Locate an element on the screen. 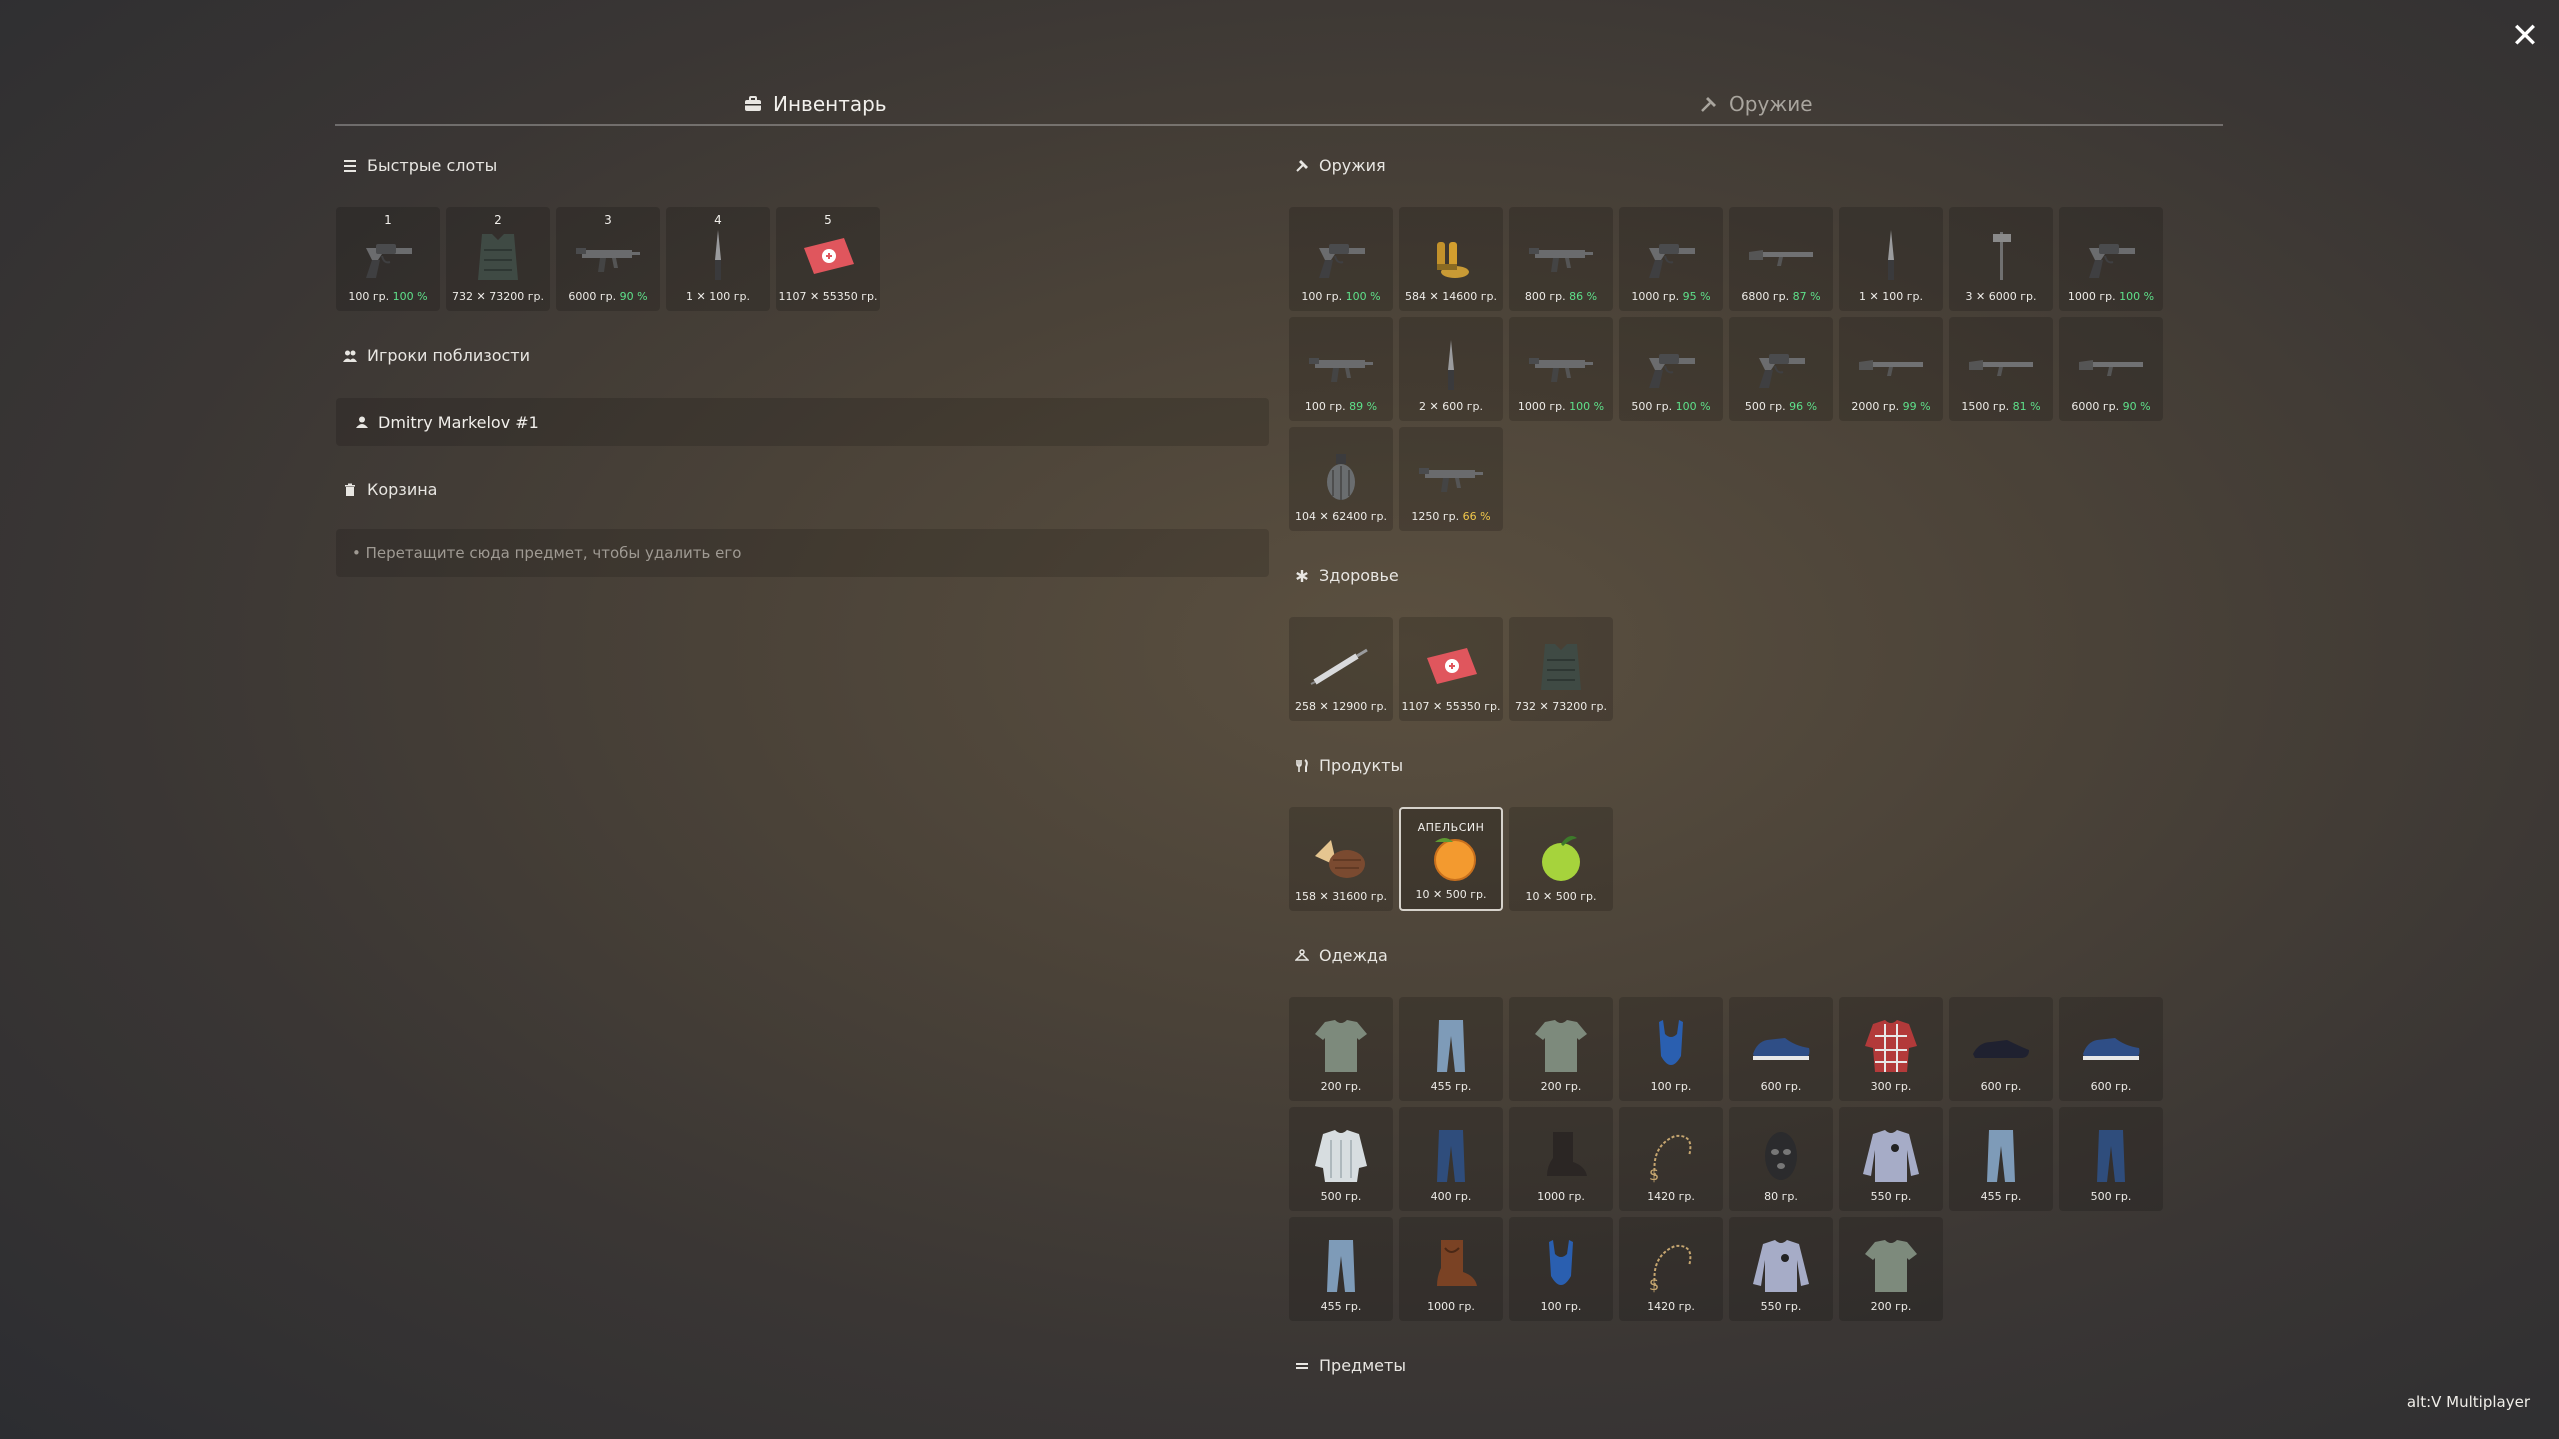 Image resolution: width=2559 pixels, height=1439 pixels. weapon-slot: 1500 гр. 81 % is located at coordinates (2001, 369).